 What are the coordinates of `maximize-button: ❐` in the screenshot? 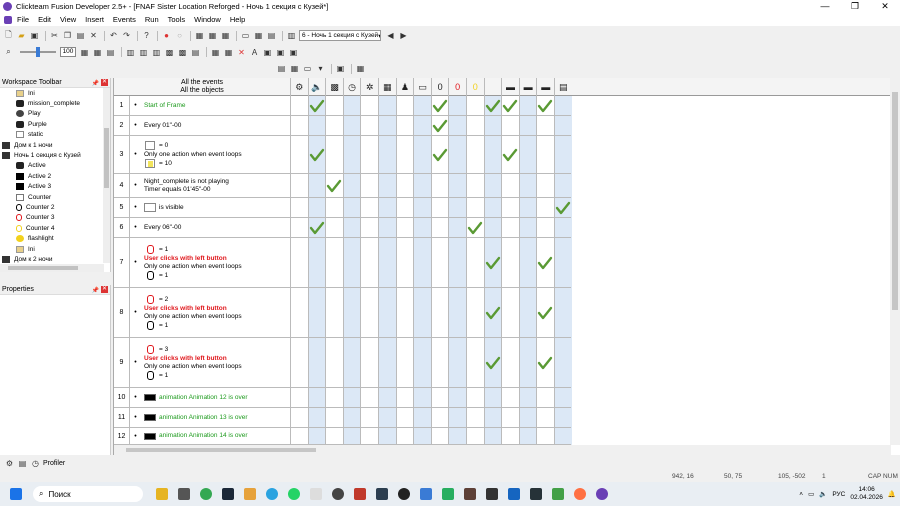 It's located at (855, 6).